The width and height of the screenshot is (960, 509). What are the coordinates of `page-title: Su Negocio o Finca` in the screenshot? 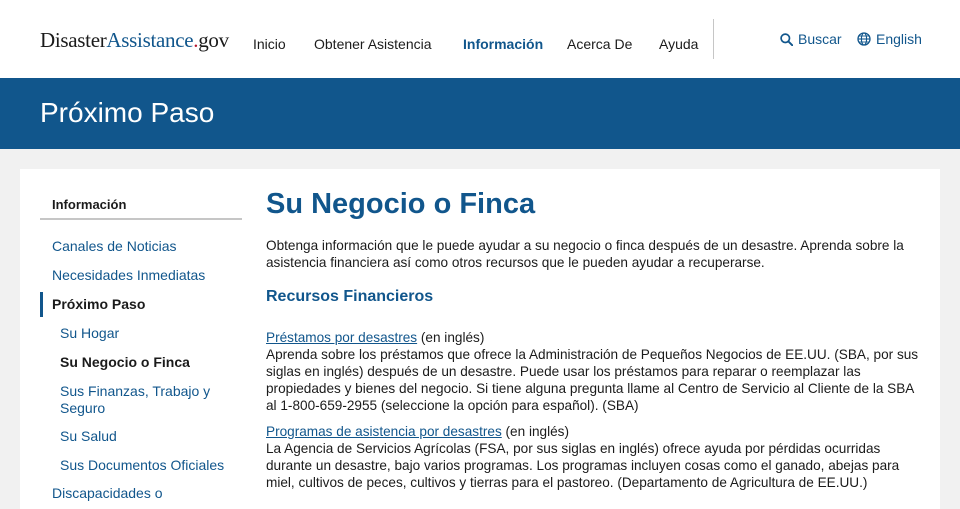 It's located at (401, 204).